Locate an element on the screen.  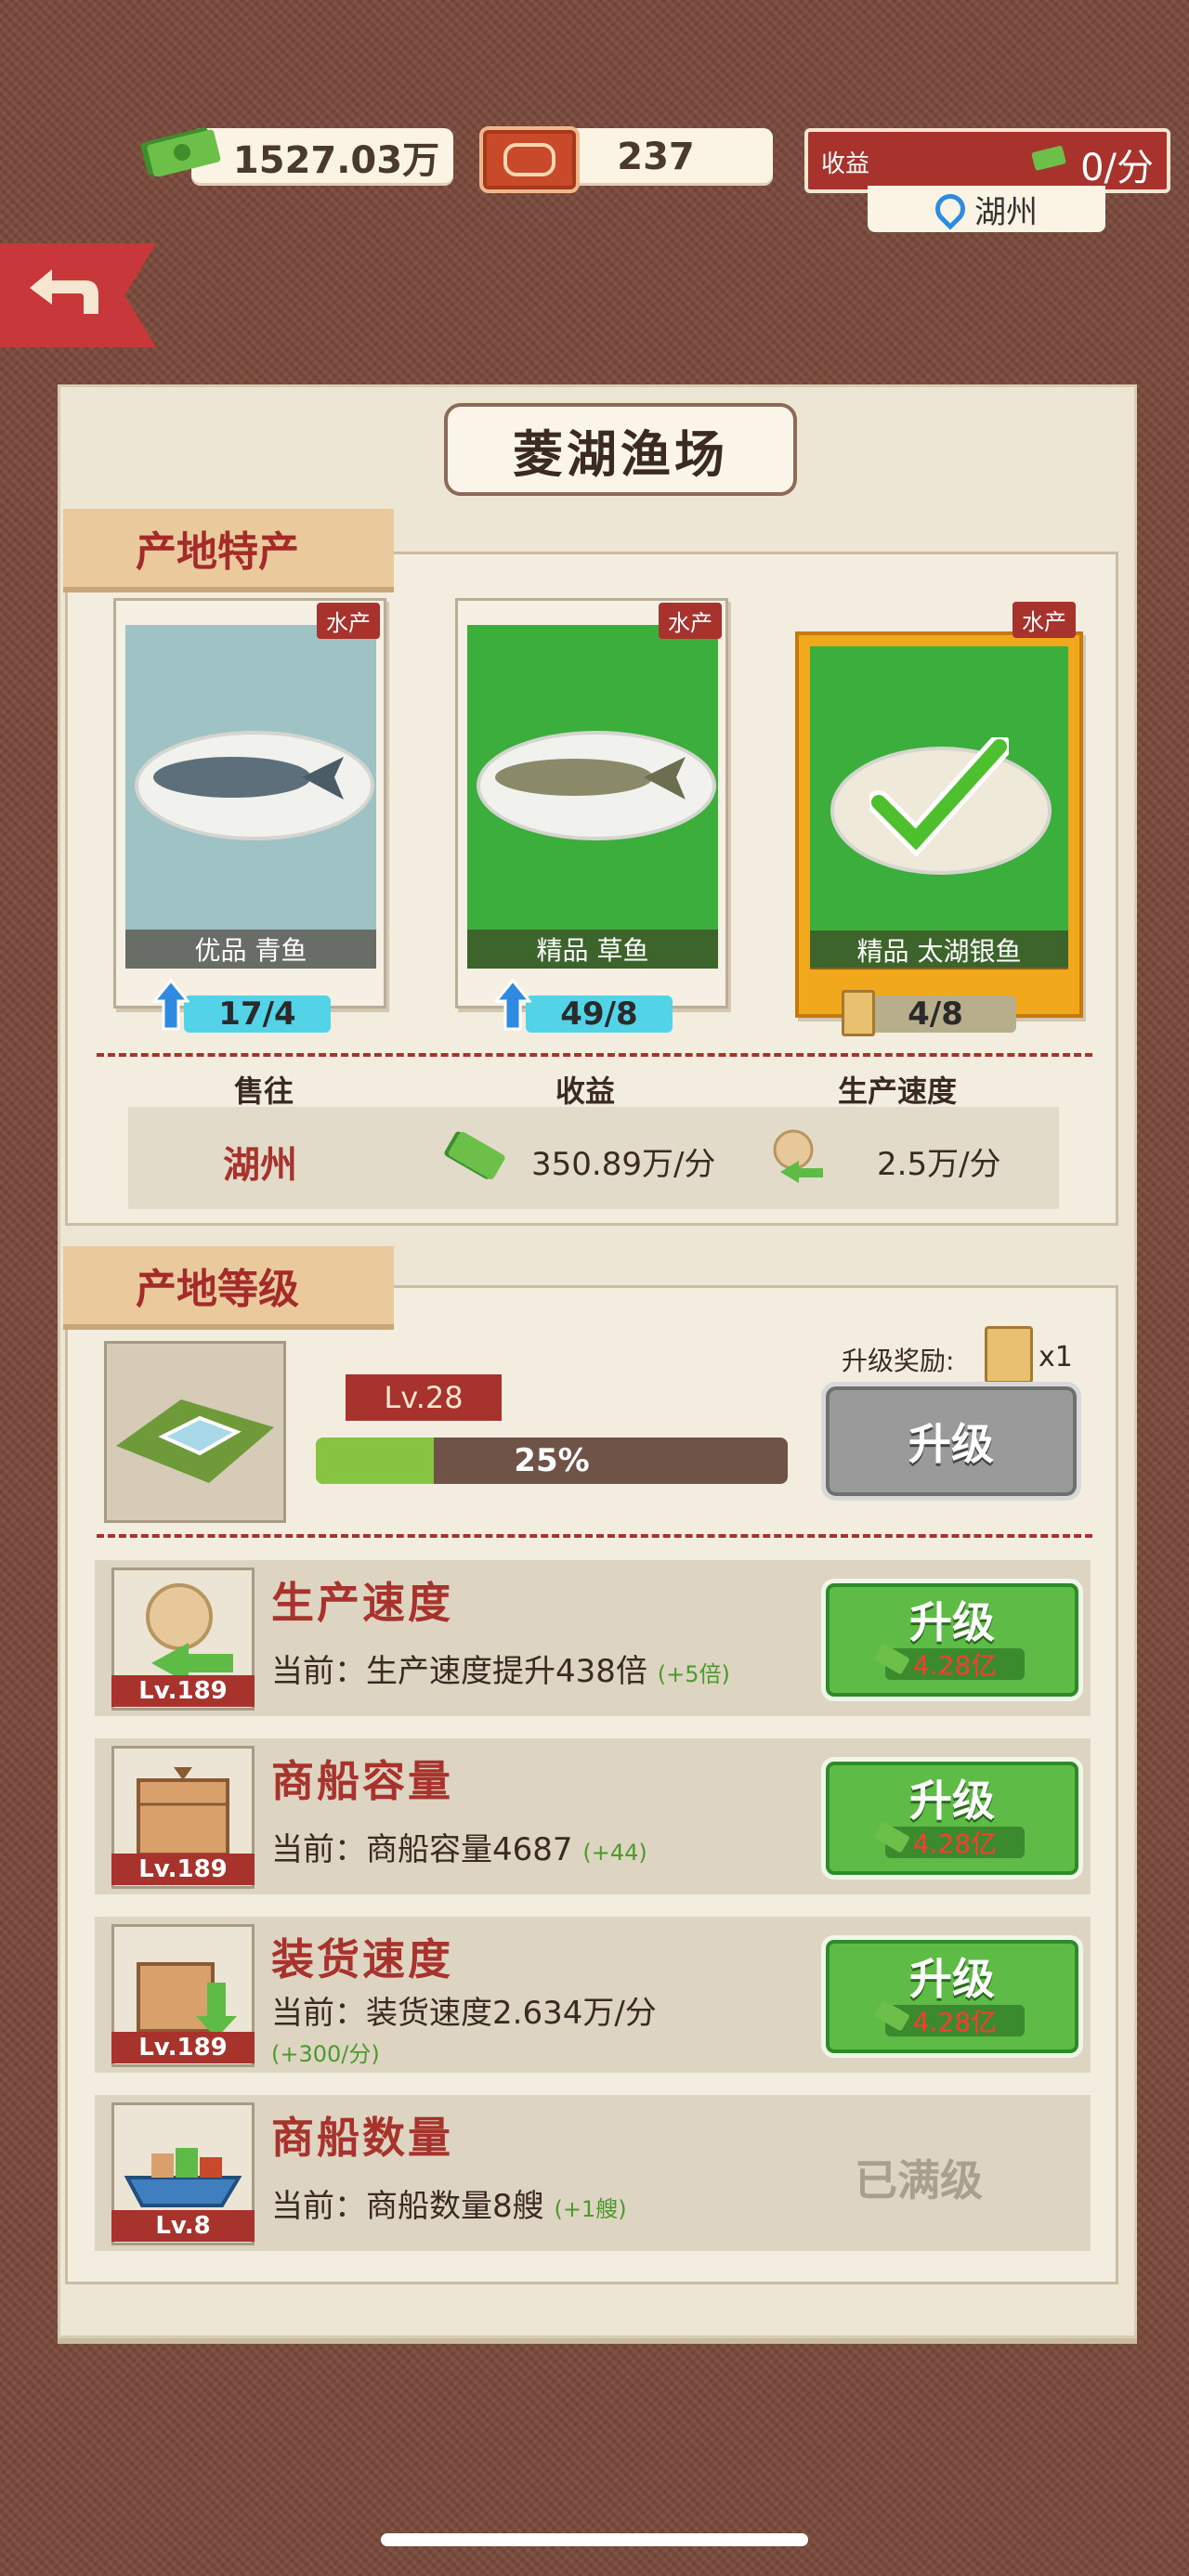
ticket-icon is located at coordinates (529, 159).